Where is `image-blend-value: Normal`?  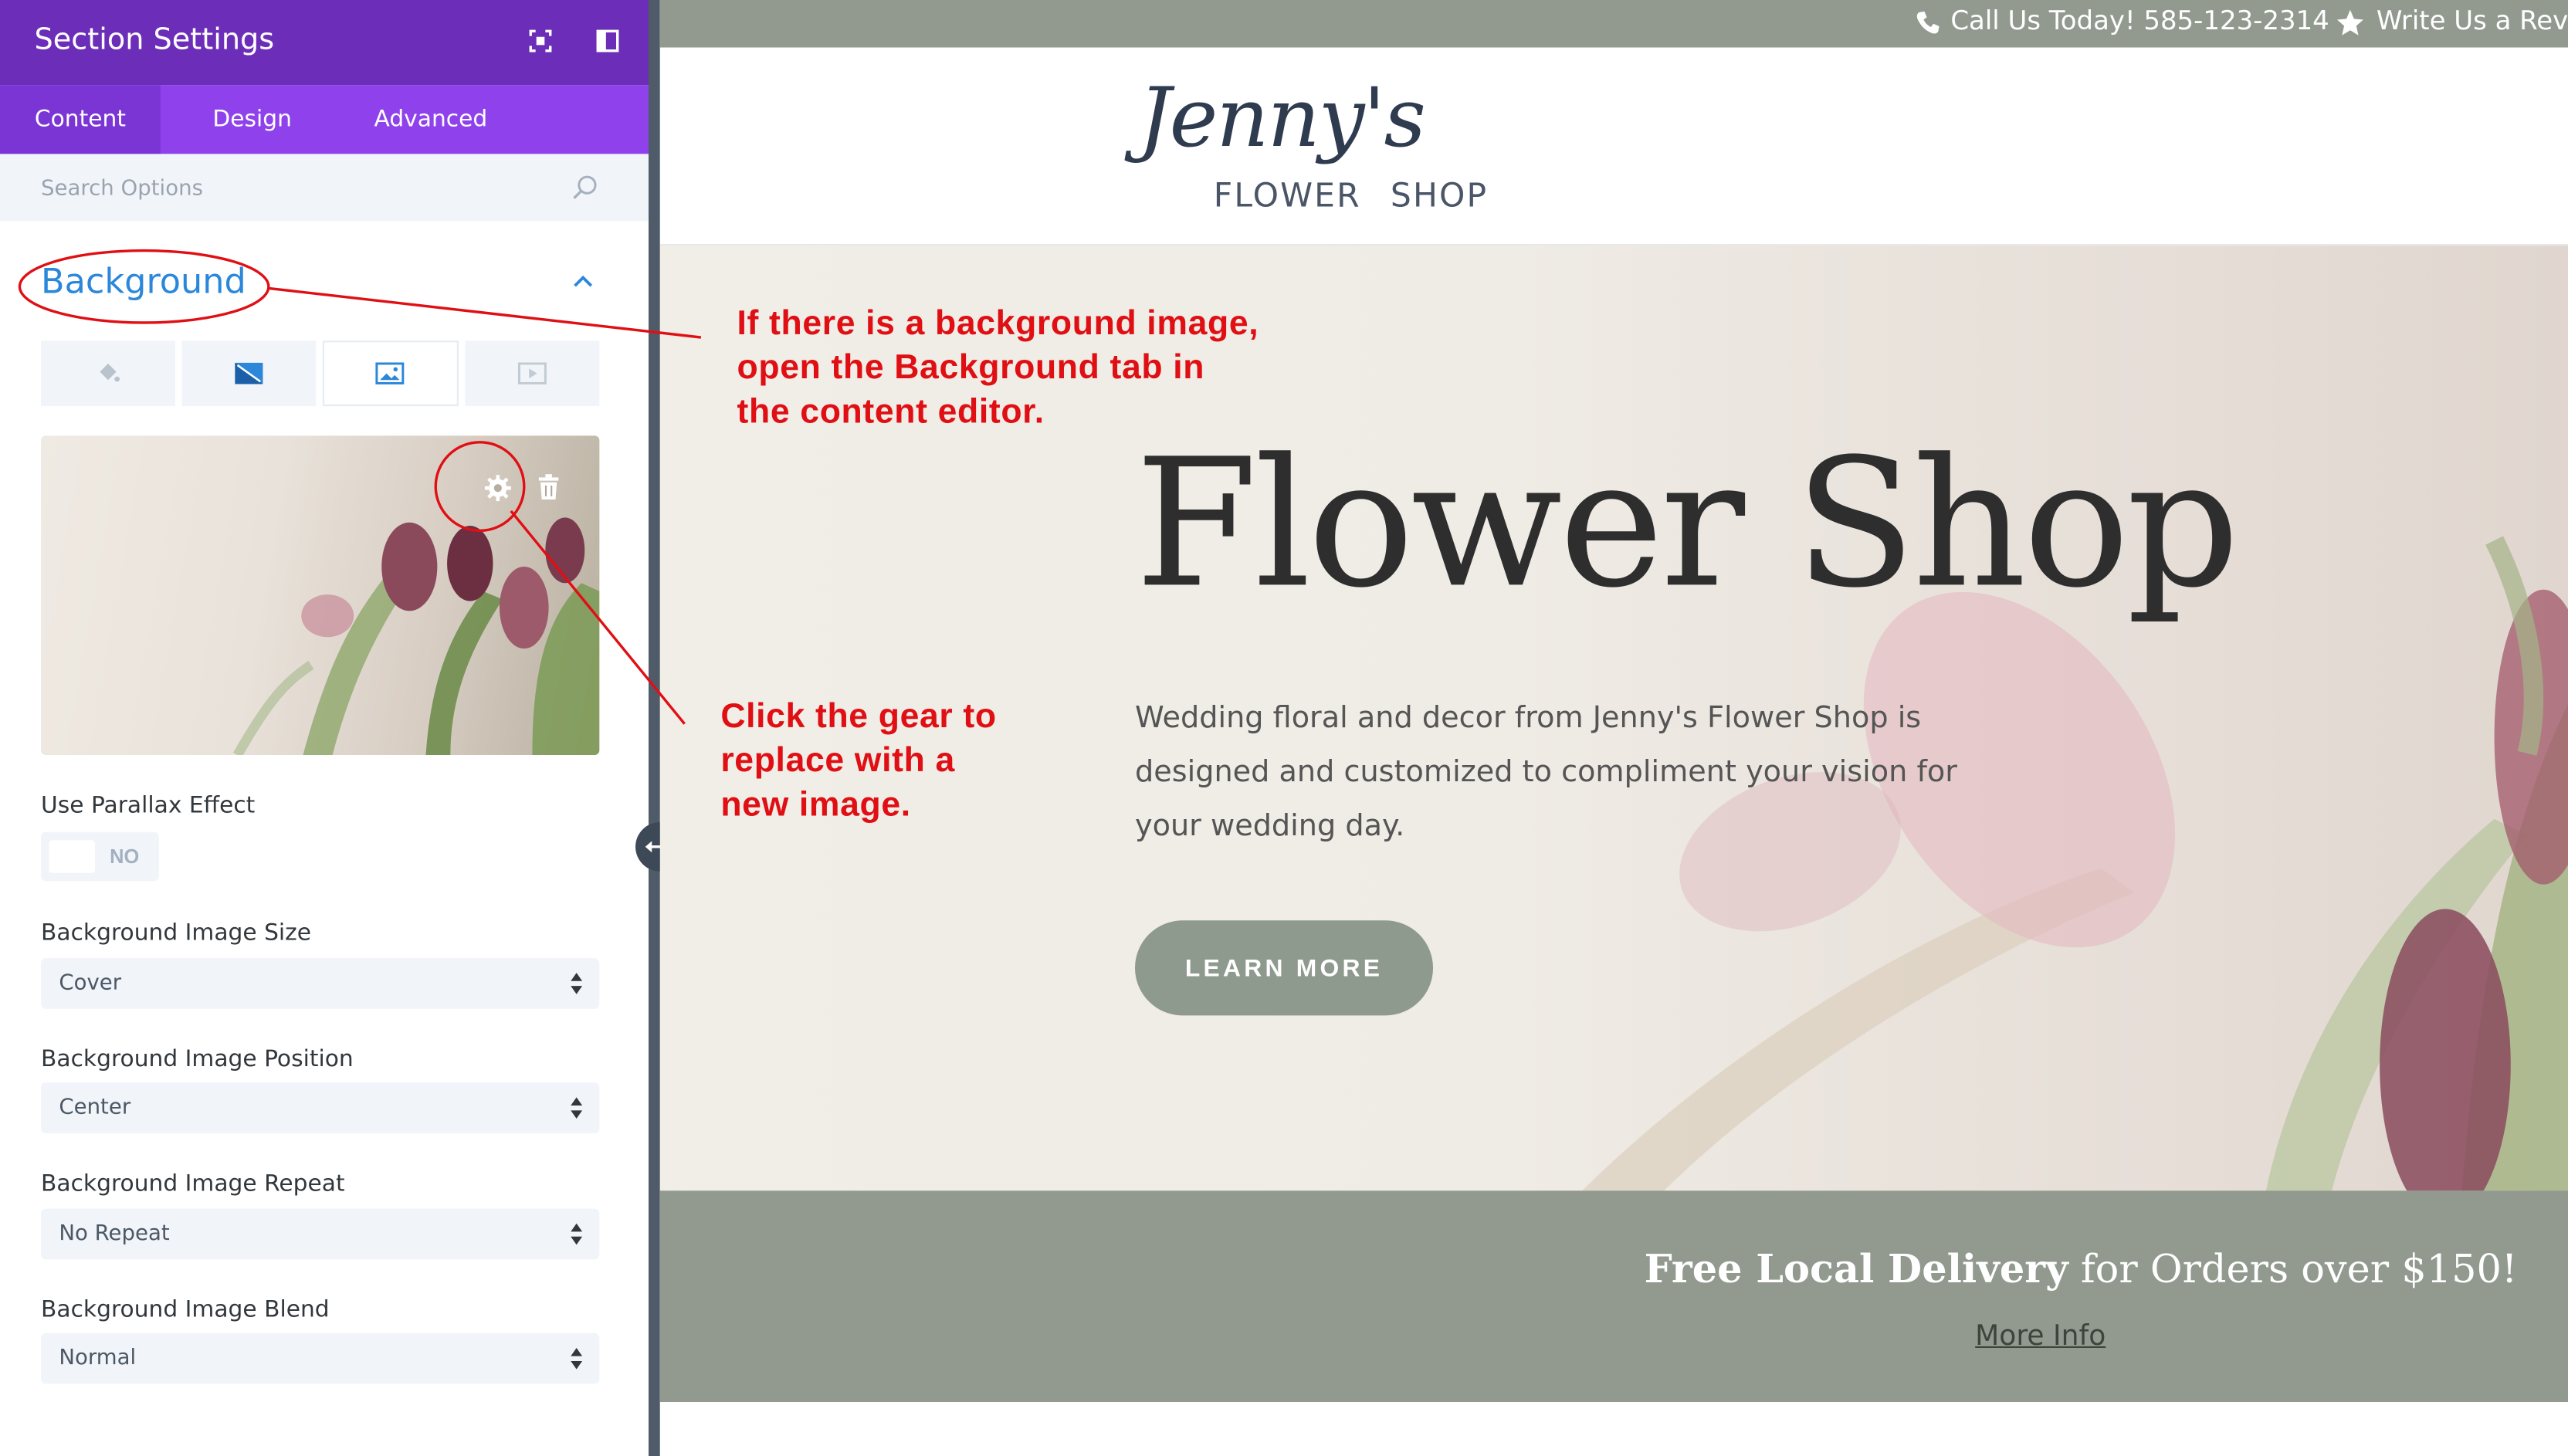
image-blend-value: Normal is located at coordinates (98, 1359).